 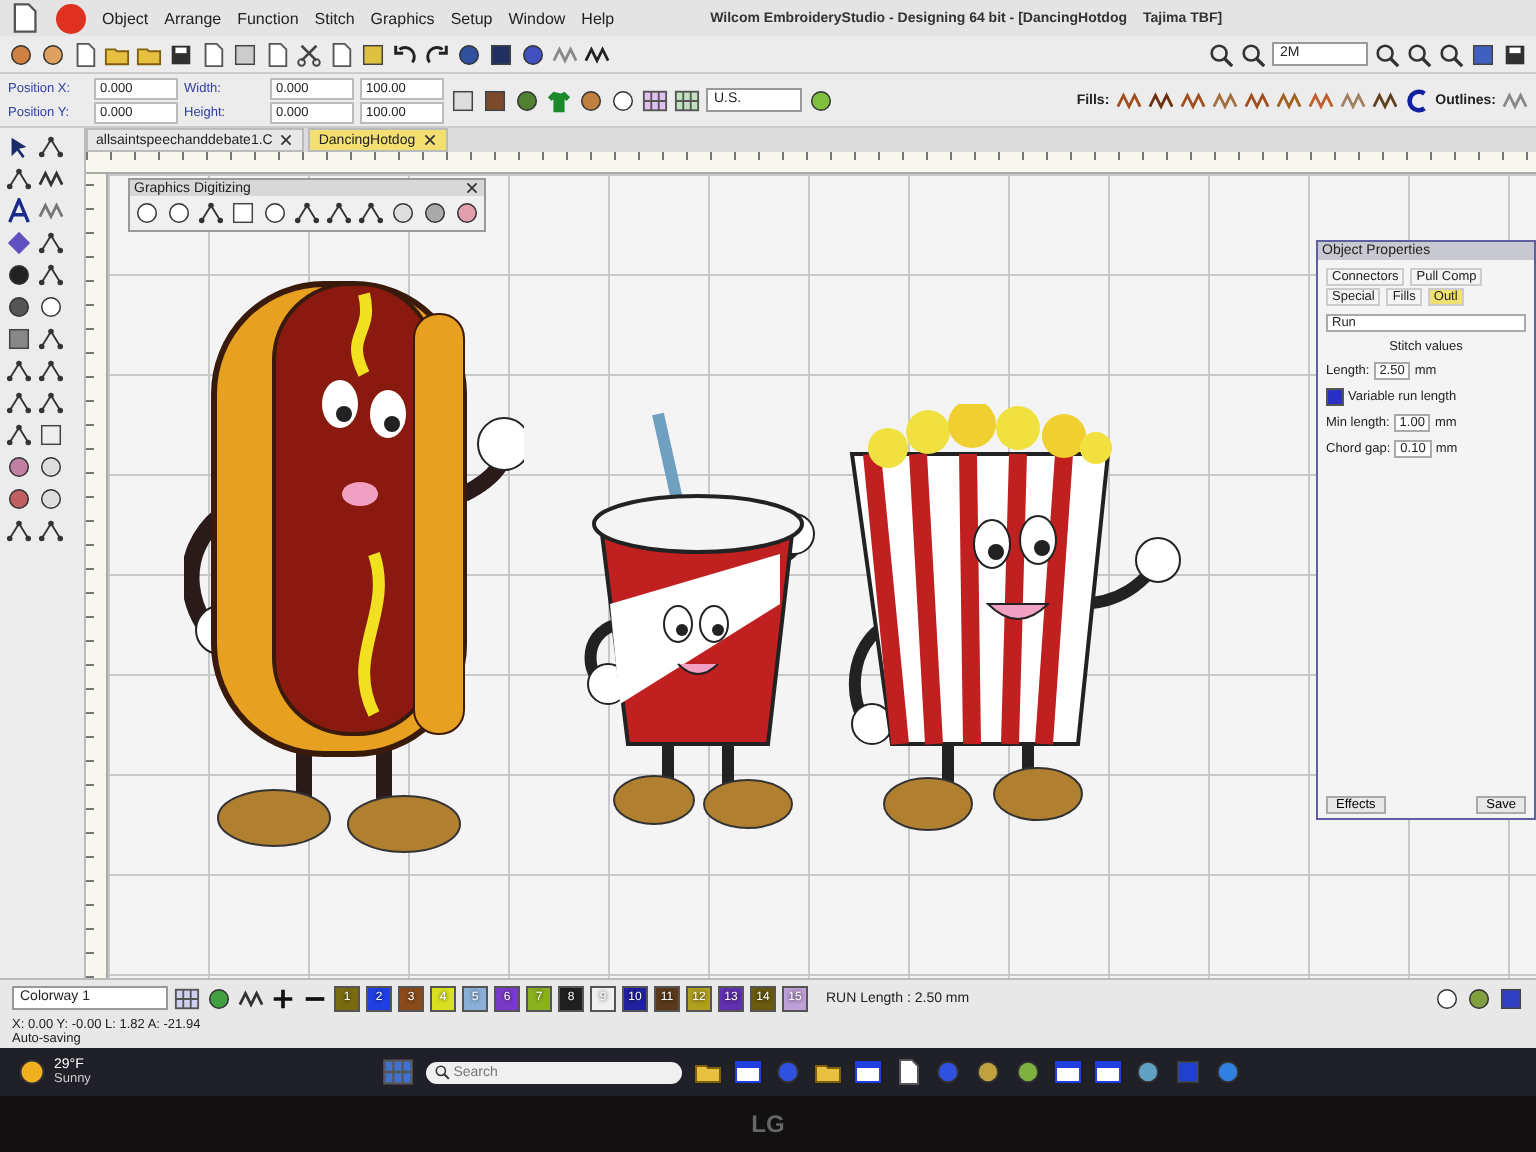 What do you see at coordinates (71, 18) in the screenshot?
I see `app-logo` at bounding box center [71, 18].